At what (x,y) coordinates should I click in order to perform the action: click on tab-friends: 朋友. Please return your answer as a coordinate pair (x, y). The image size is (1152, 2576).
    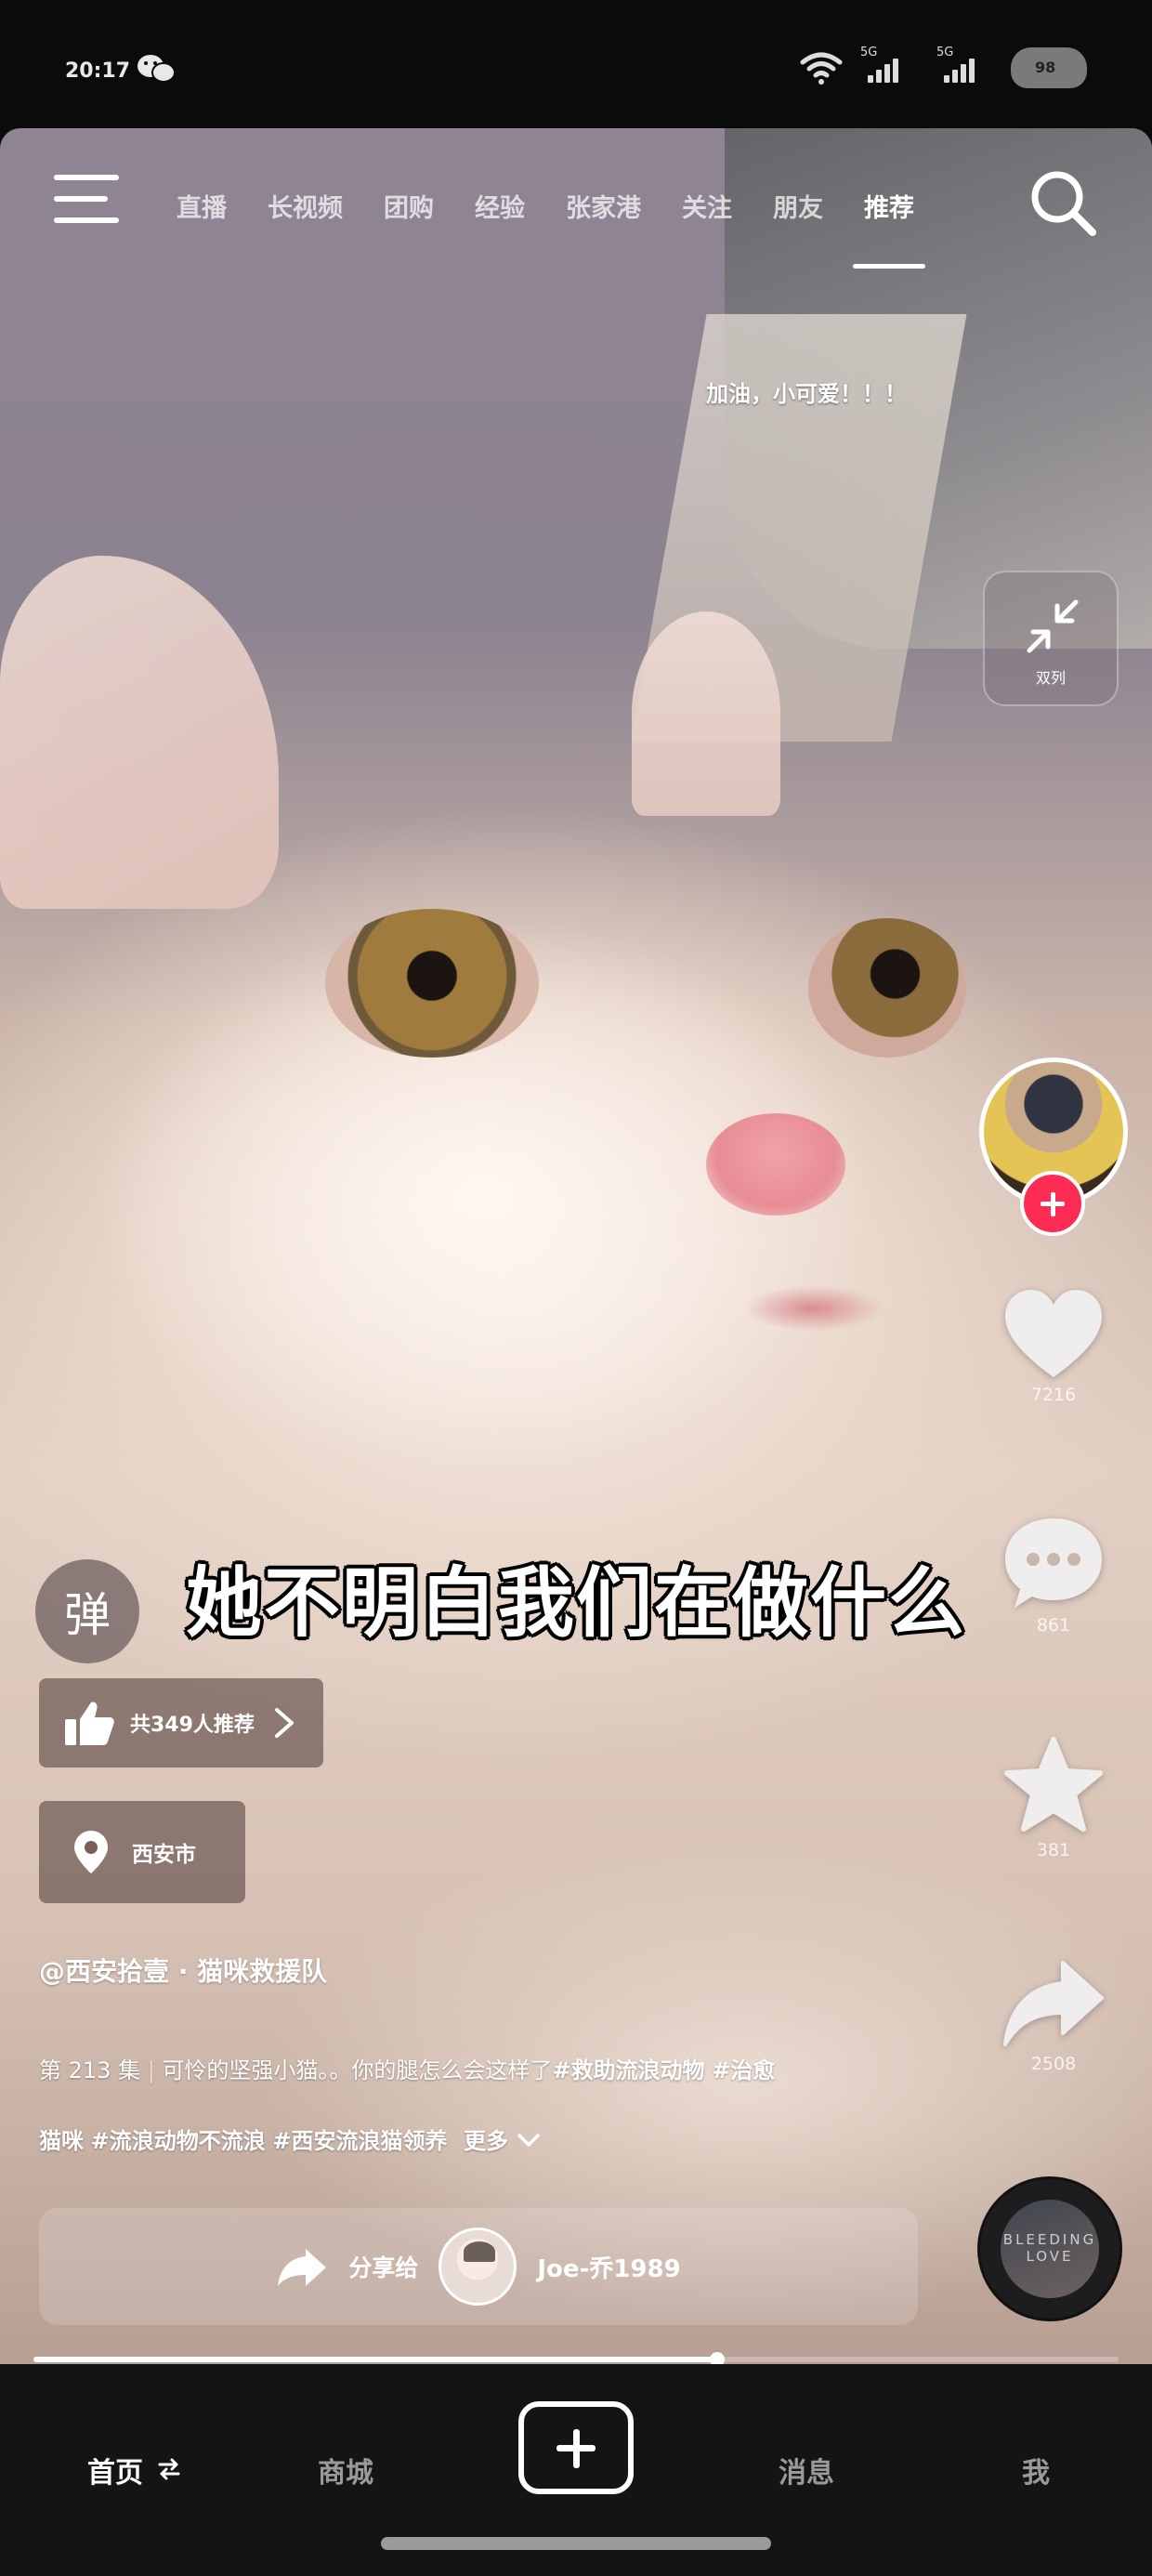
    Looking at the image, I should click on (798, 206).